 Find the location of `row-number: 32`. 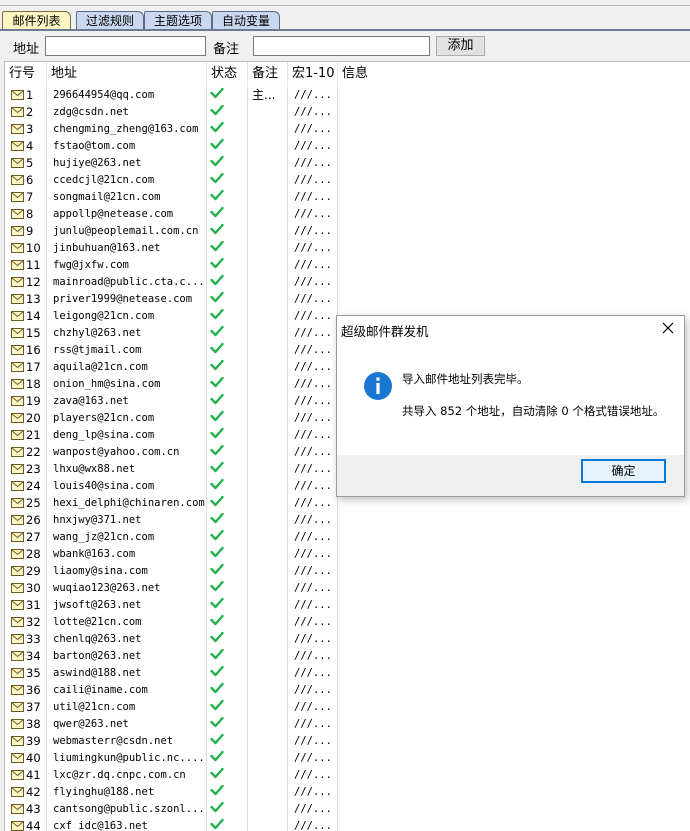

row-number: 32 is located at coordinates (33, 622).